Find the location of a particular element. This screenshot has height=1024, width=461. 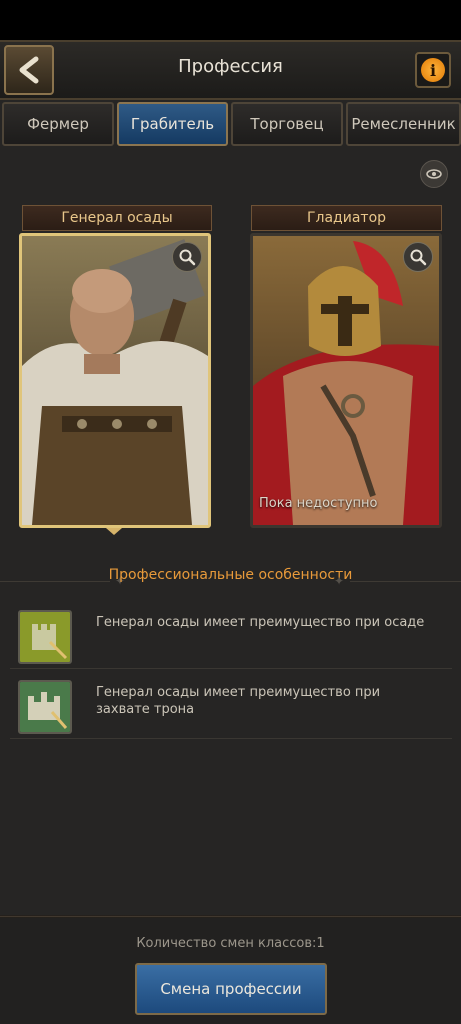

profession-tabs: Фермер Грабитель Торговец Ремесленник is located at coordinates (230, 124).